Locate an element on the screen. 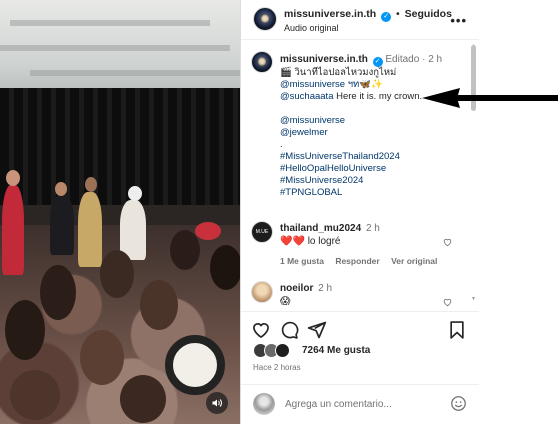  comment-avatar is located at coordinates (262, 292).